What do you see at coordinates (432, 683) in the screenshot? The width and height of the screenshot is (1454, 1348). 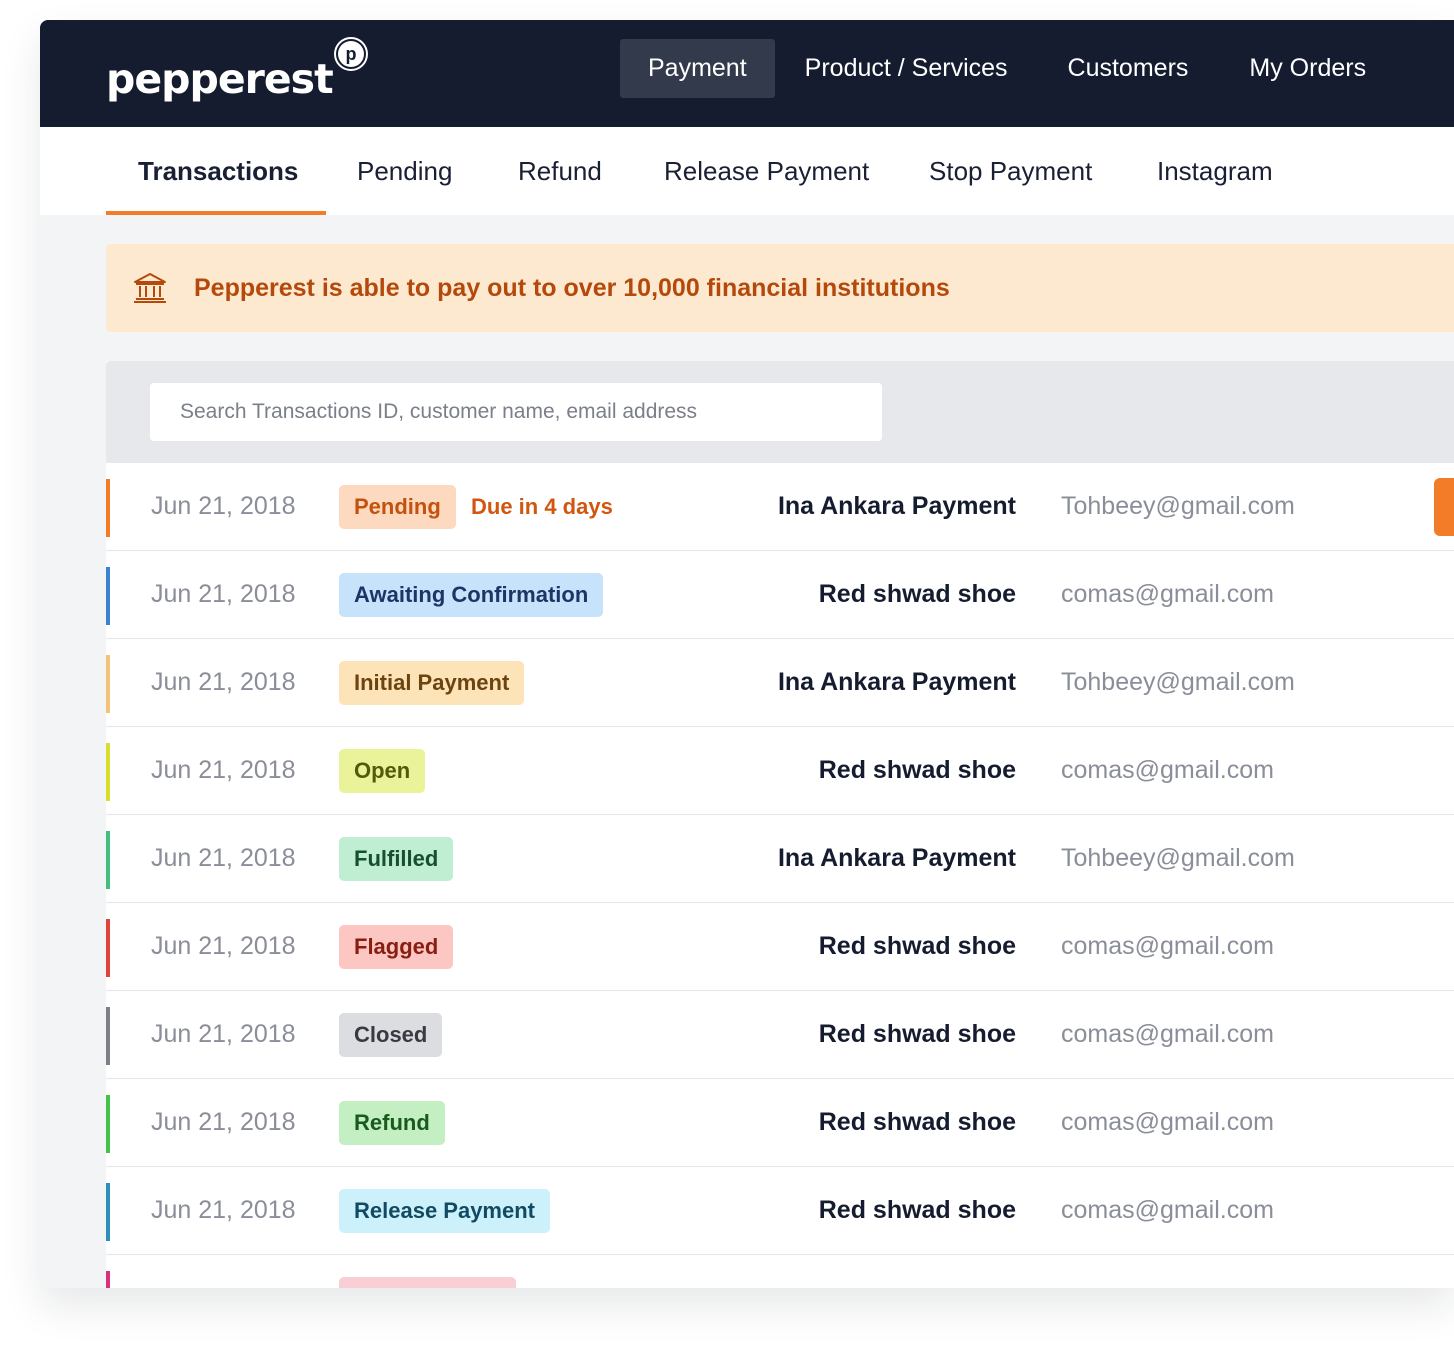 I see `status-badge: Initial Payment` at bounding box center [432, 683].